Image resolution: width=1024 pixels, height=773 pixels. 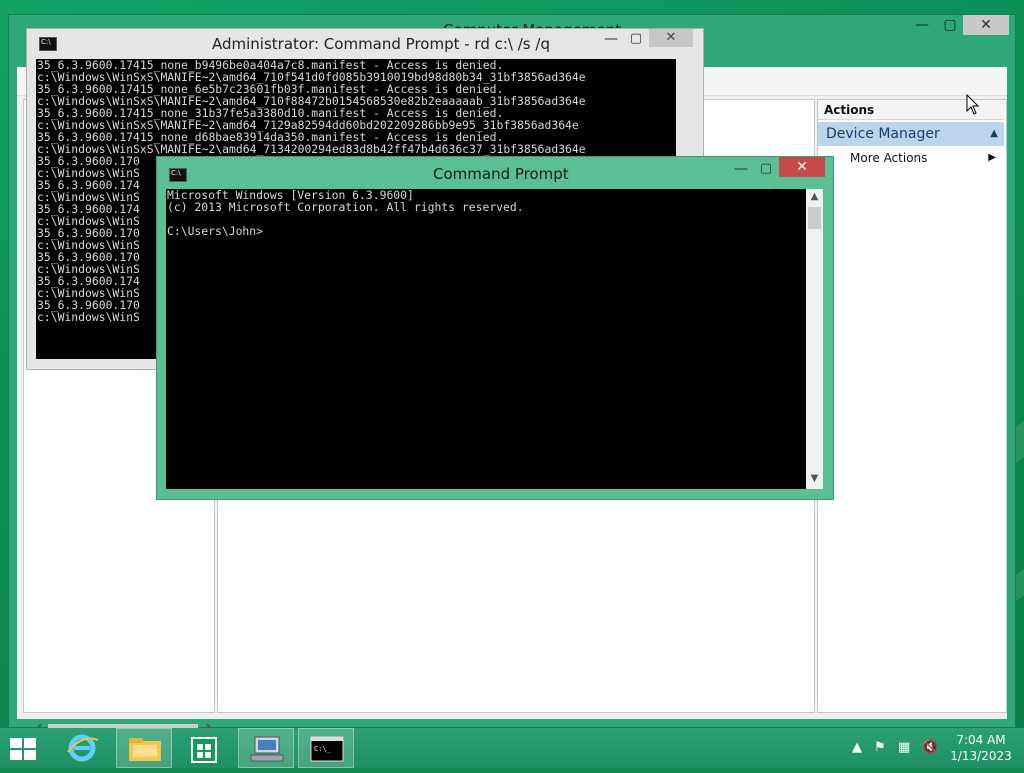 I want to click on taskbar-internet-explorer, so click(x=84, y=748).